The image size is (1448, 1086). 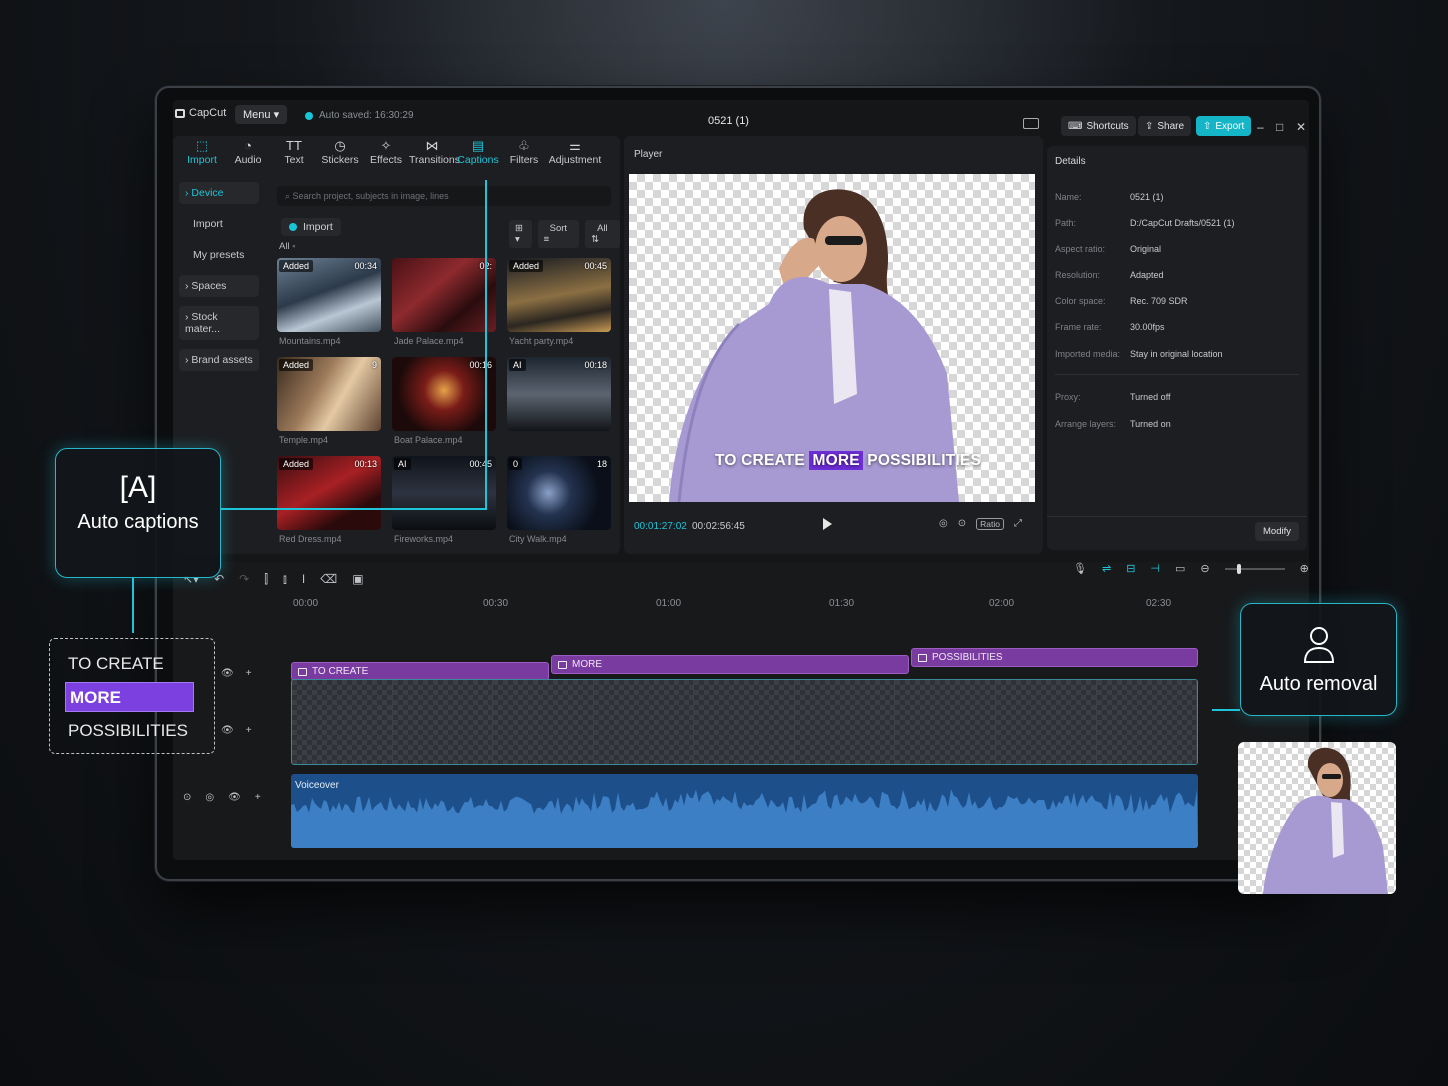 What do you see at coordinates (209, 797) in the screenshot?
I see `mute-icon: ◎` at bounding box center [209, 797].